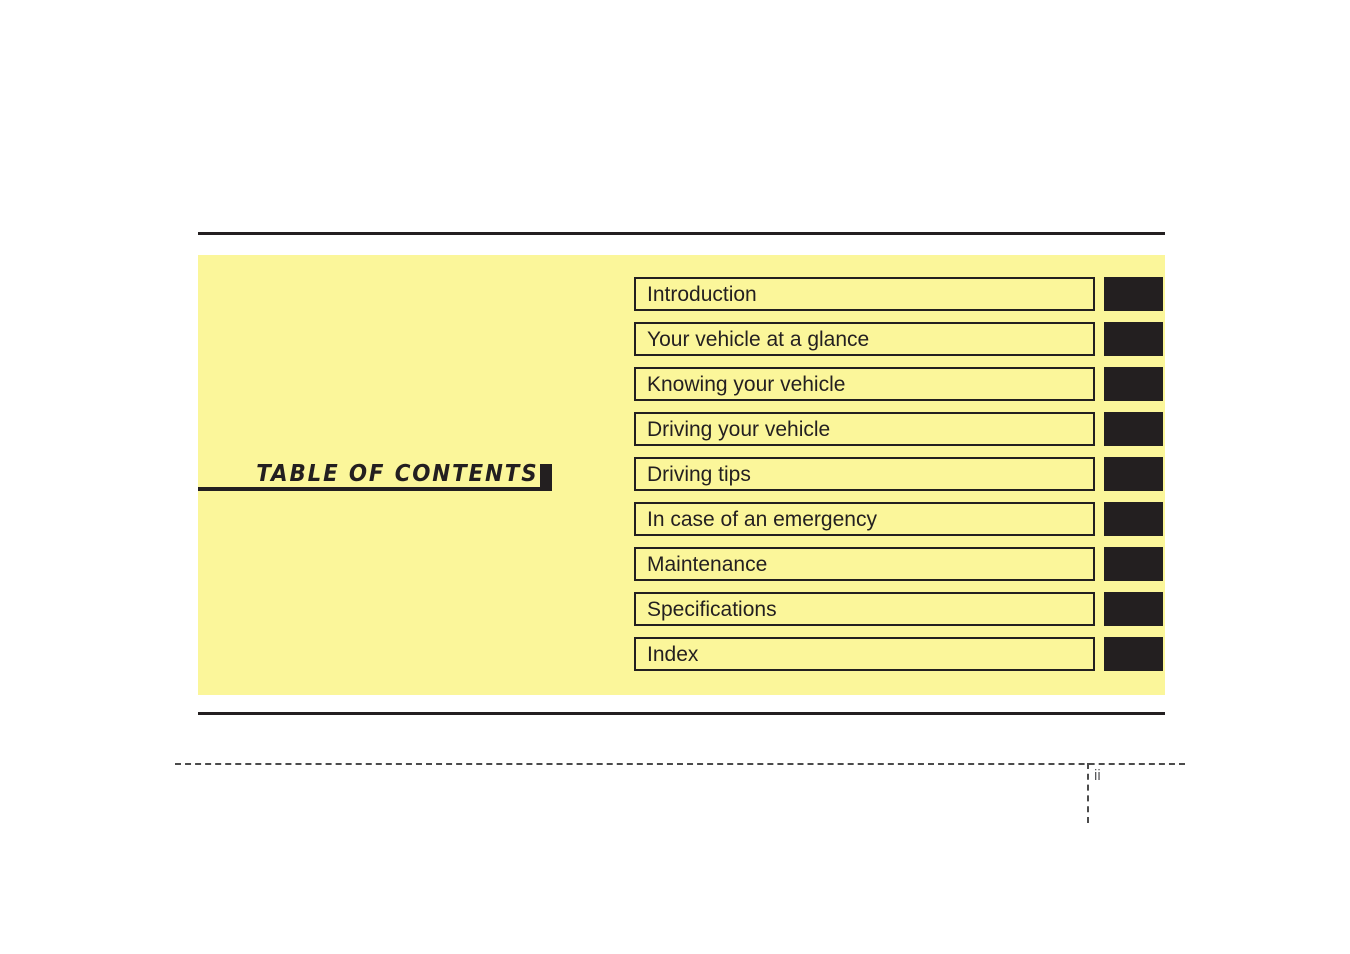 The image size is (1350, 954). I want to click on toc-entry-label: Specifications, so click(712, 609).